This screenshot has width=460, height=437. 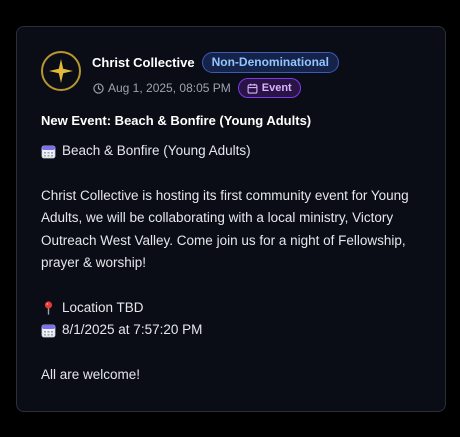 I want to click on closing-text: All are welcome!, so click(x=91, y=374).